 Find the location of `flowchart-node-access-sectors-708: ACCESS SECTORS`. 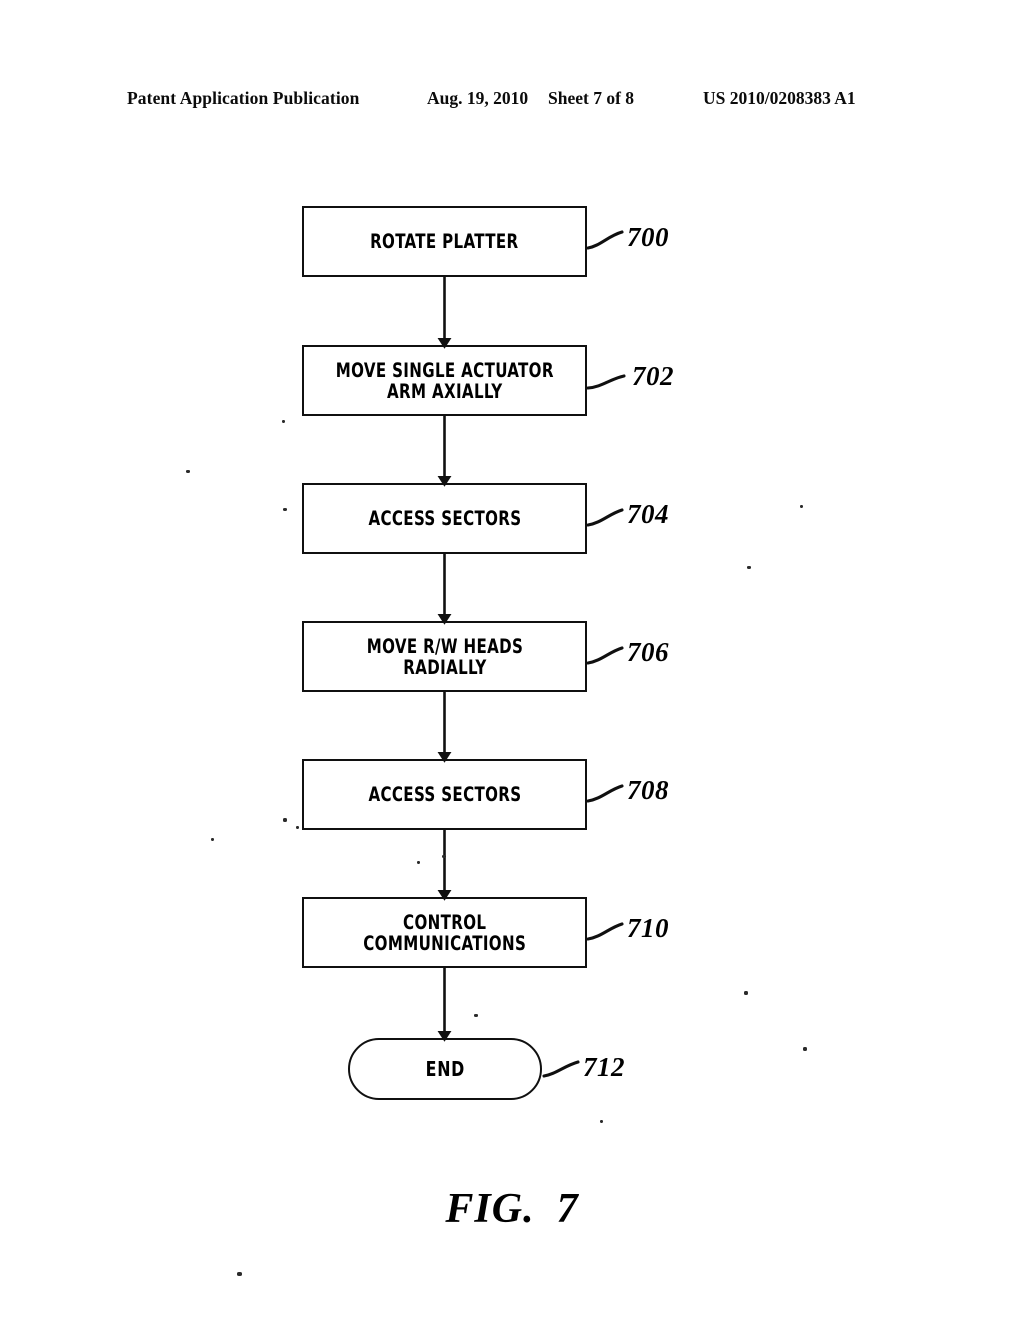

flowchart-node-access-sectors-708: ACCESS SECTORS is located at coordinates (444, 794).